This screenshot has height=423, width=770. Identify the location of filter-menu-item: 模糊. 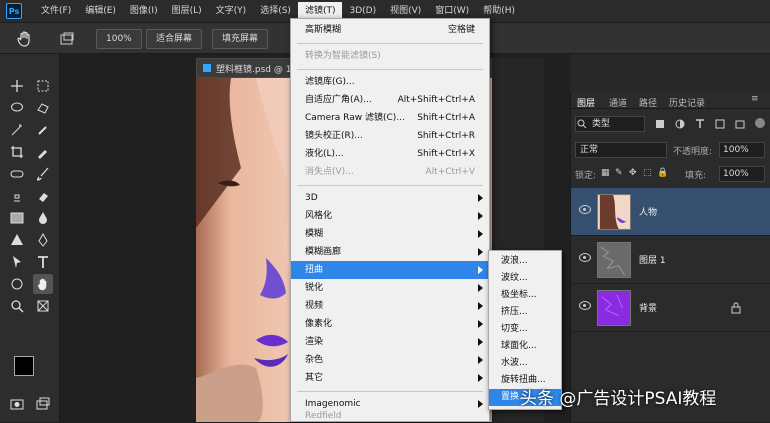
(390, 234).